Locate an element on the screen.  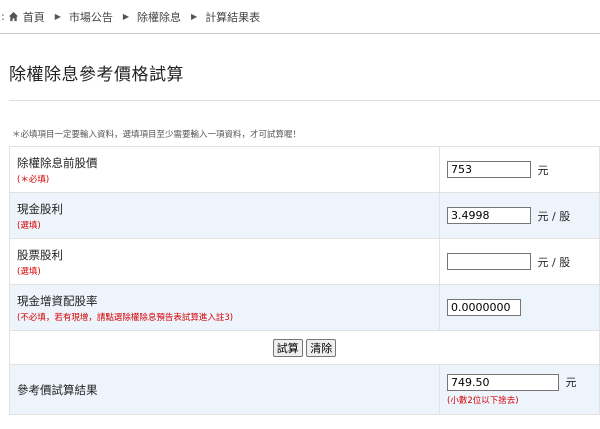
form-input-cell is located at coordinates (519, 307).